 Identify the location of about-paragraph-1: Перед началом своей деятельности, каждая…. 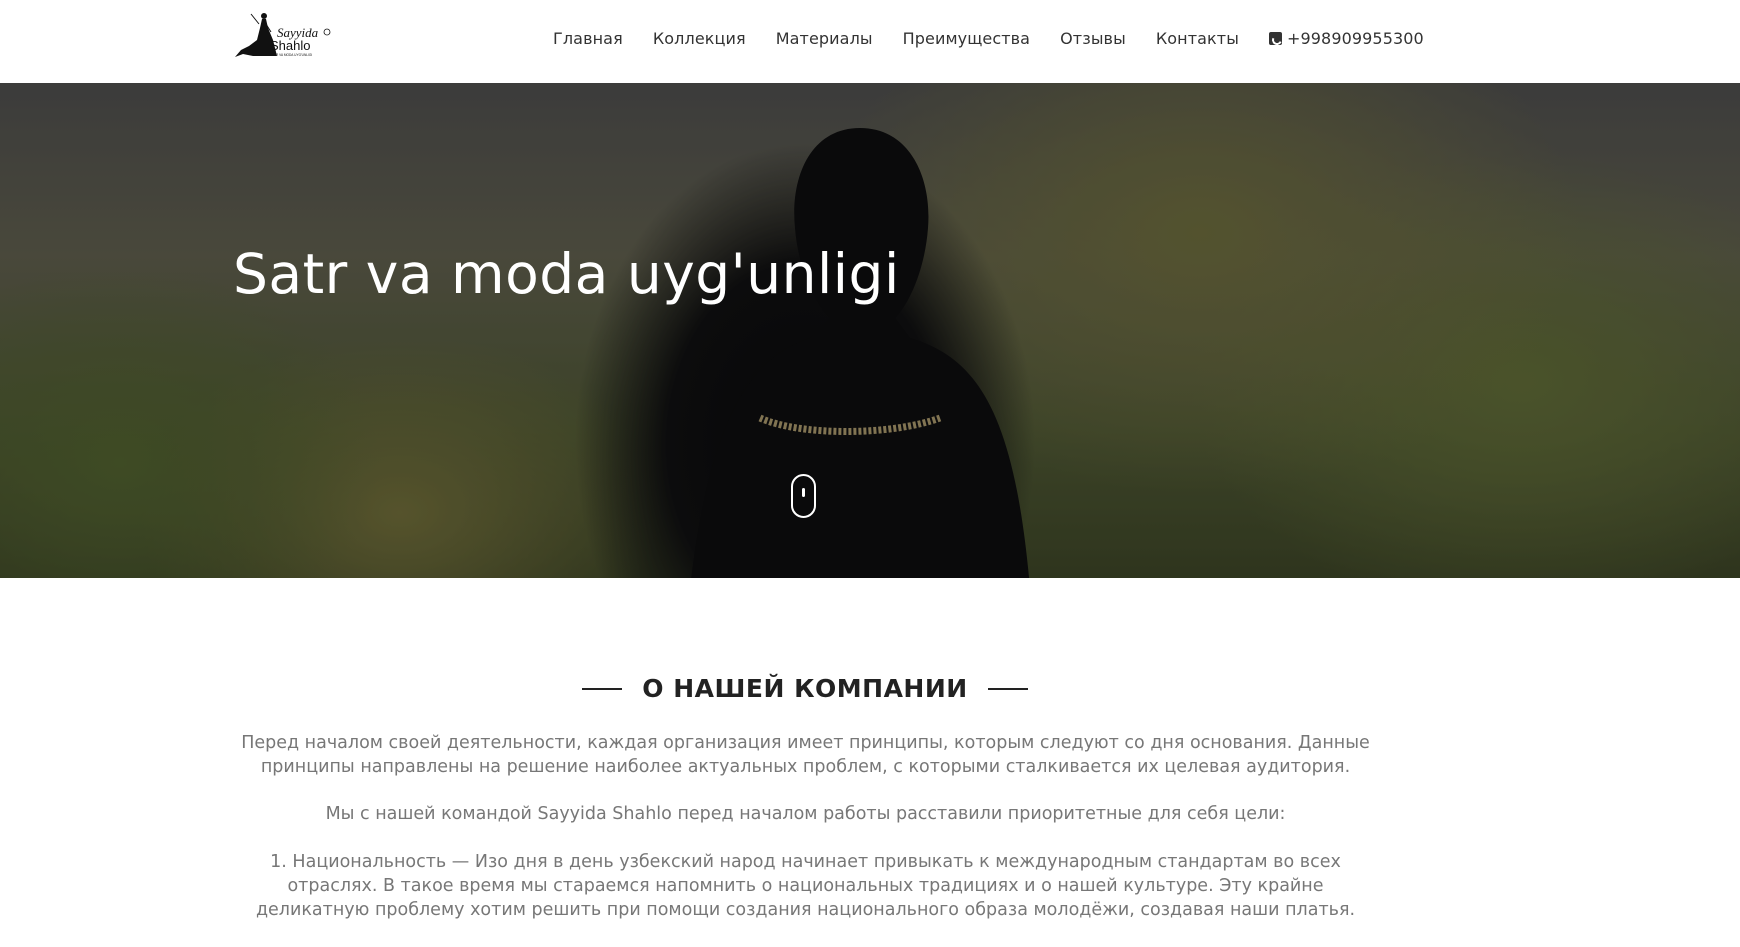
(805, 755).